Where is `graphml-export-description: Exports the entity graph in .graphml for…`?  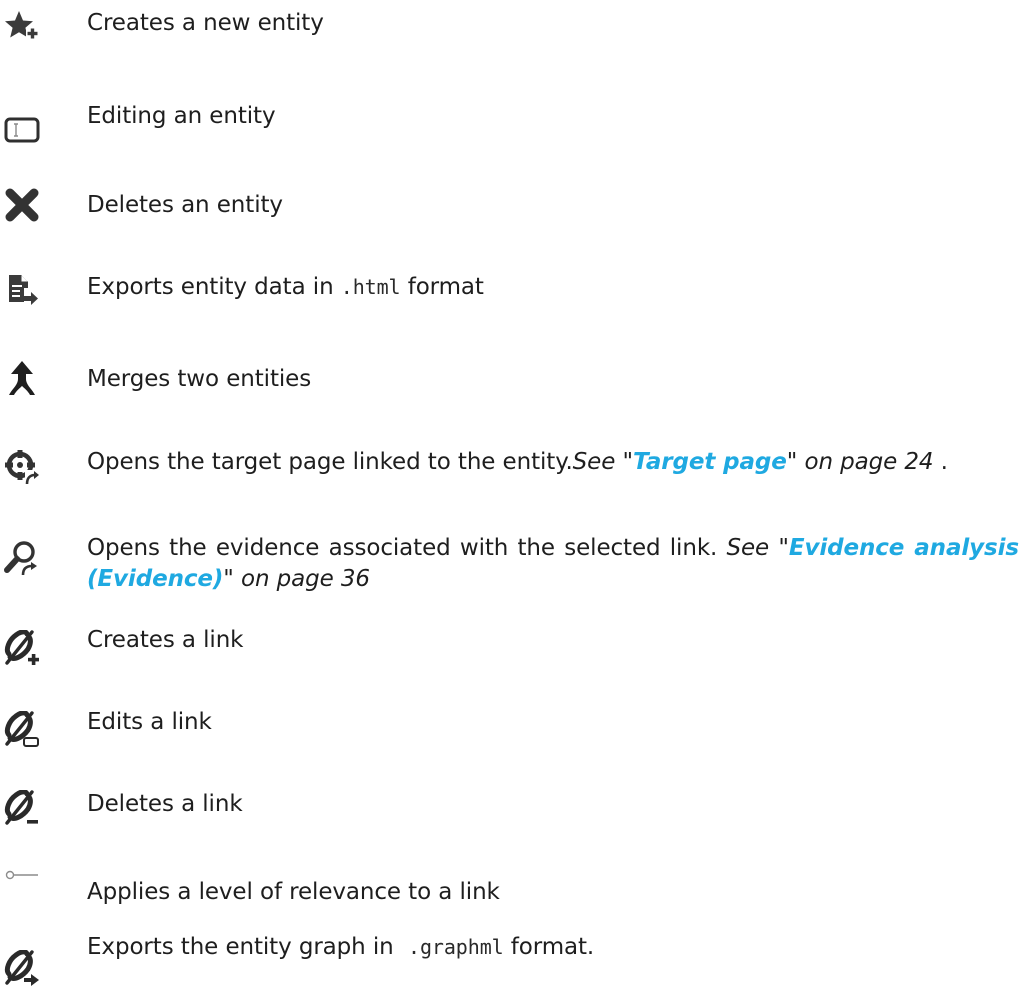
graphml-export-description: Exports the entity graph in .graphml for… is located at coordinates (553, 947).